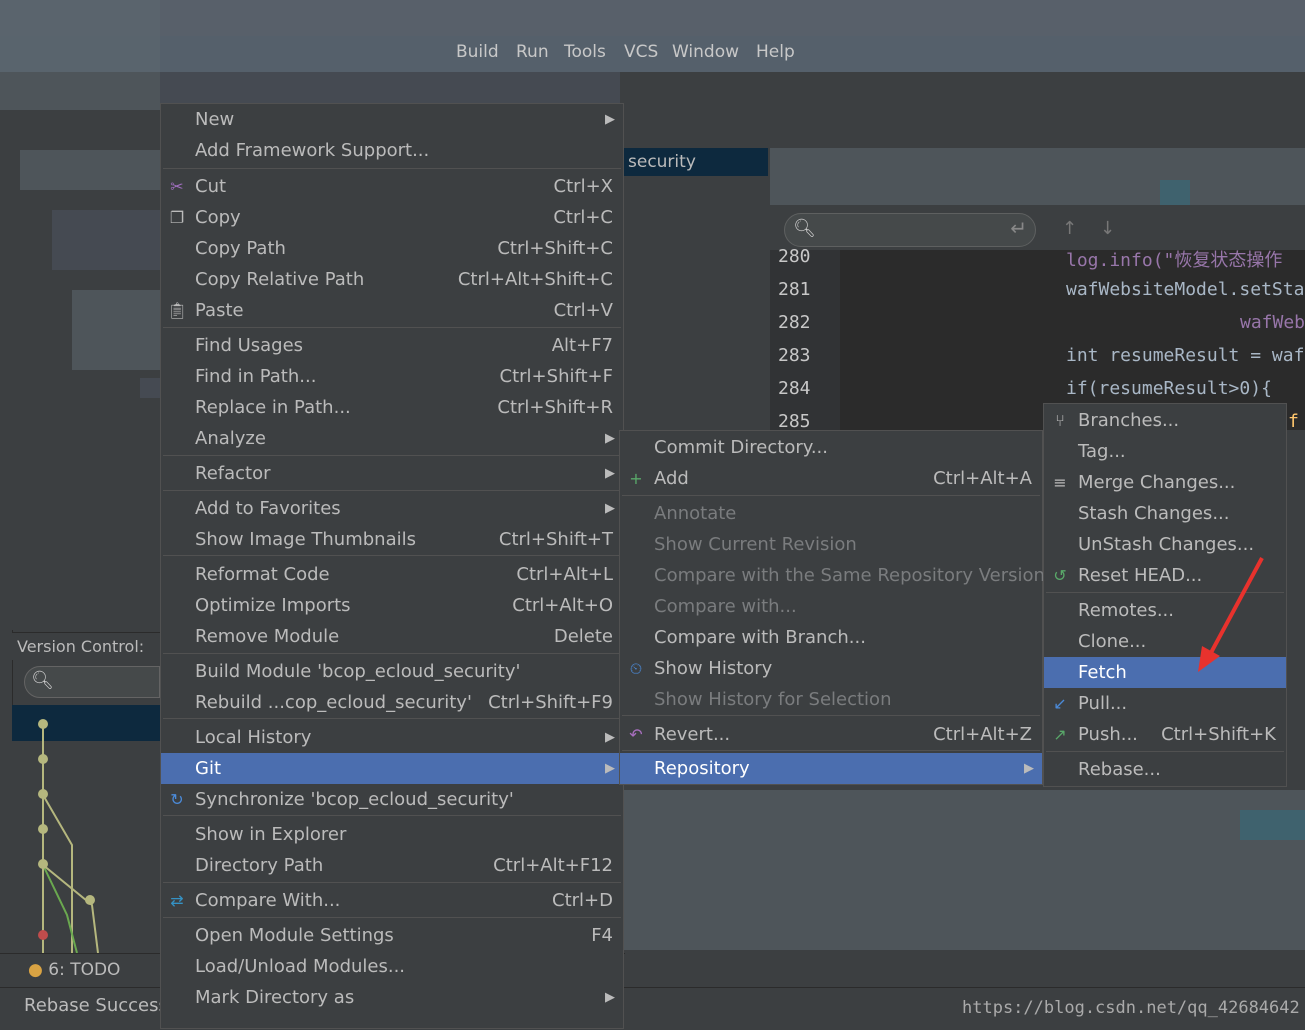 Image resolution: width=1305 pixels, height=1030 pixels. What do you see at coordinates (208, 768) in the screenshot?
I see `menu-item-label: Git` at bounding box center [208, 768].